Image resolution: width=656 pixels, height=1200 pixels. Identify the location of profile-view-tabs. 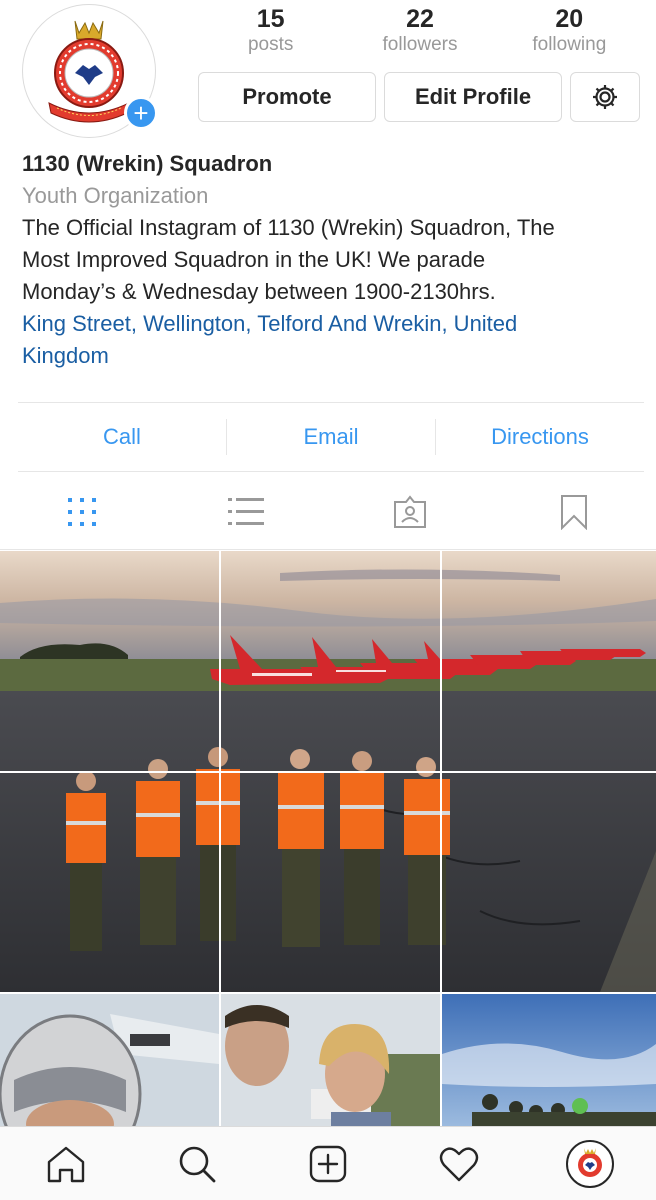
(328, 512).